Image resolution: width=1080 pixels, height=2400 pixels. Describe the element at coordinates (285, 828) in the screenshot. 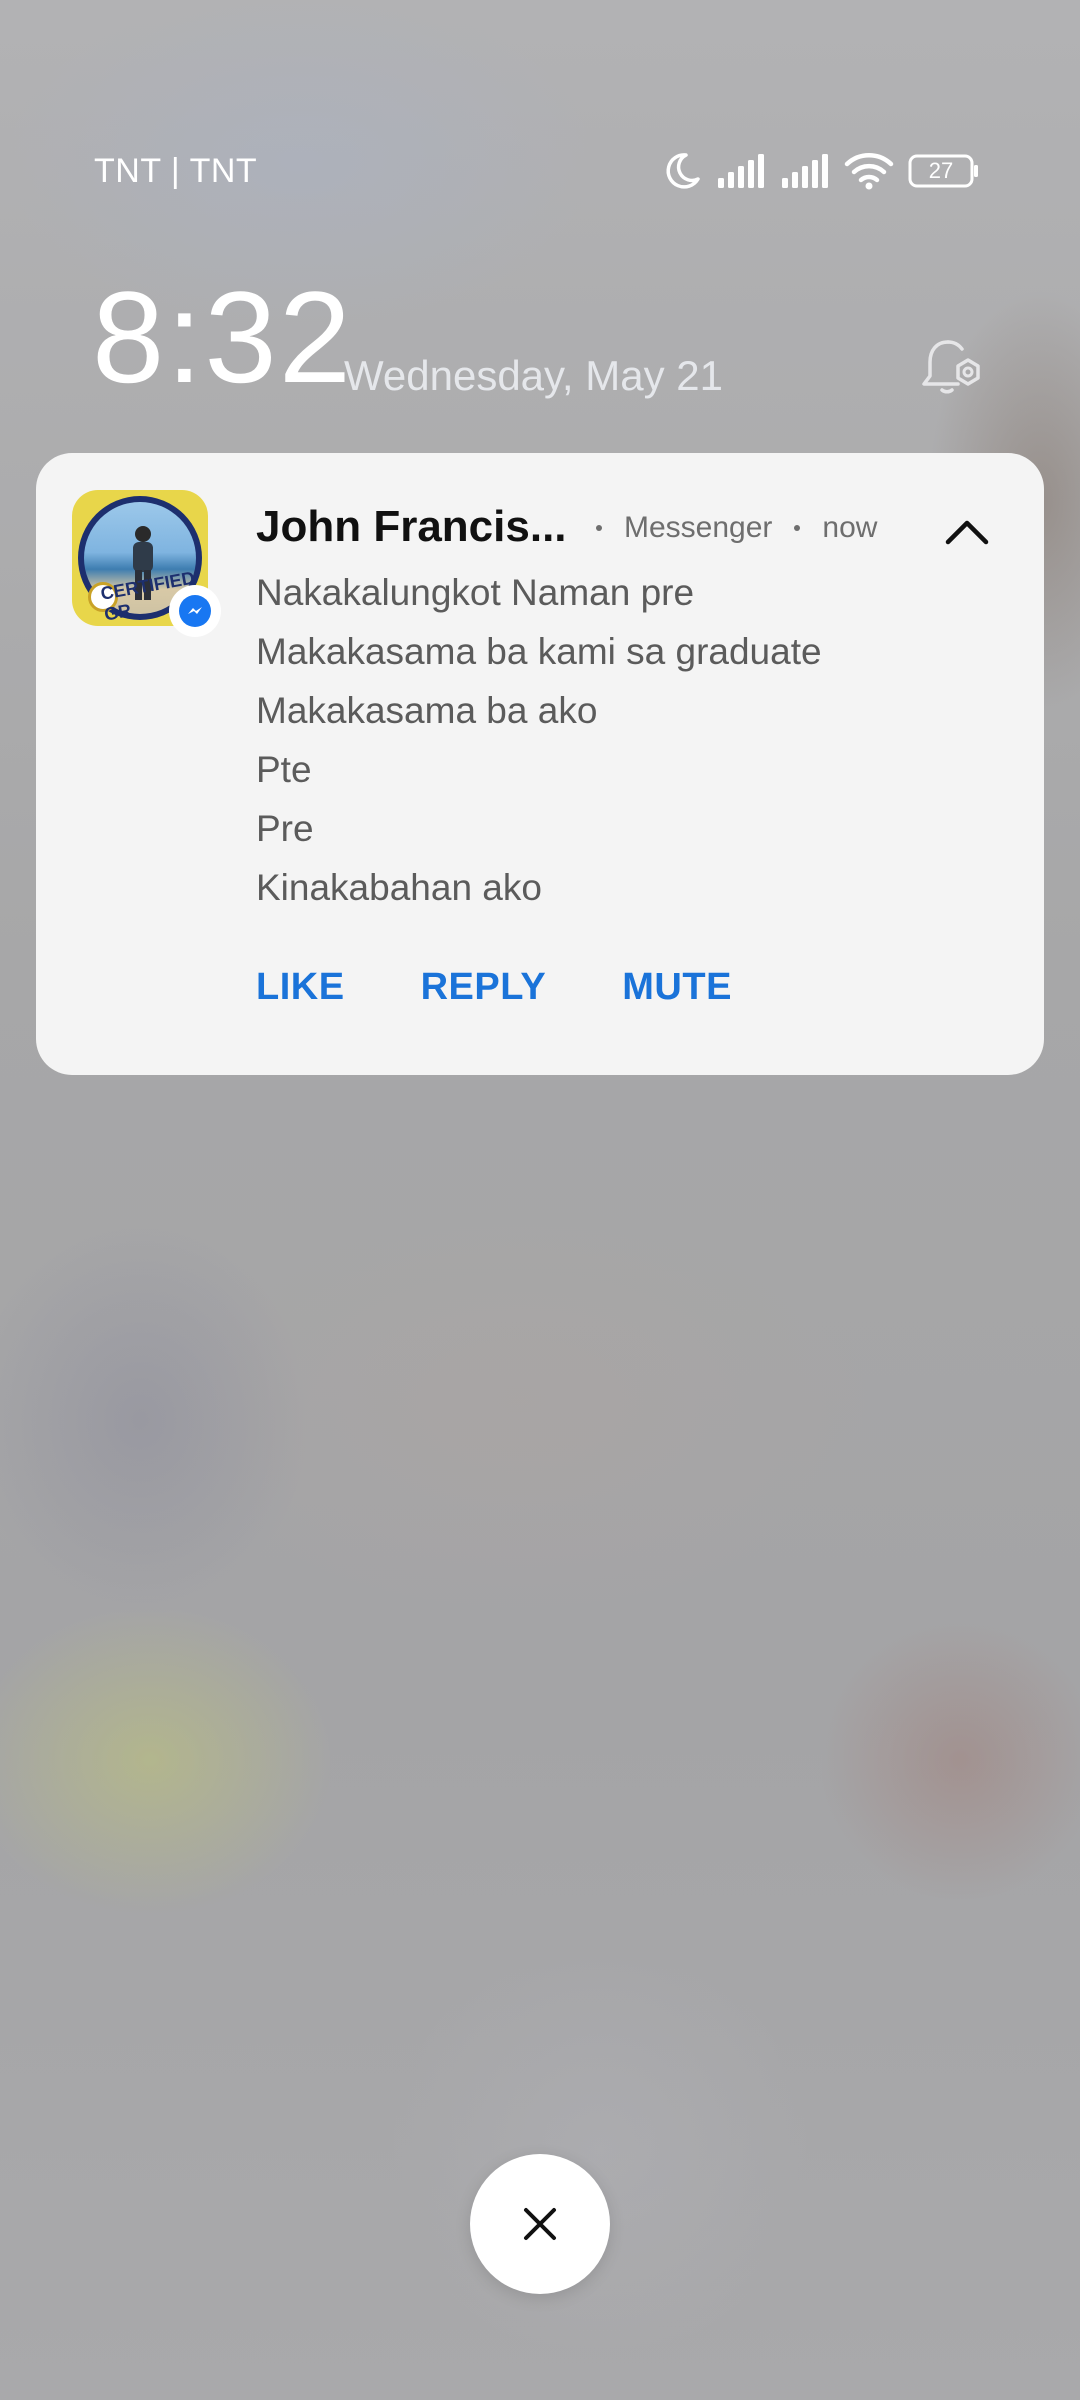

I see `message-item: Pre` at that location.